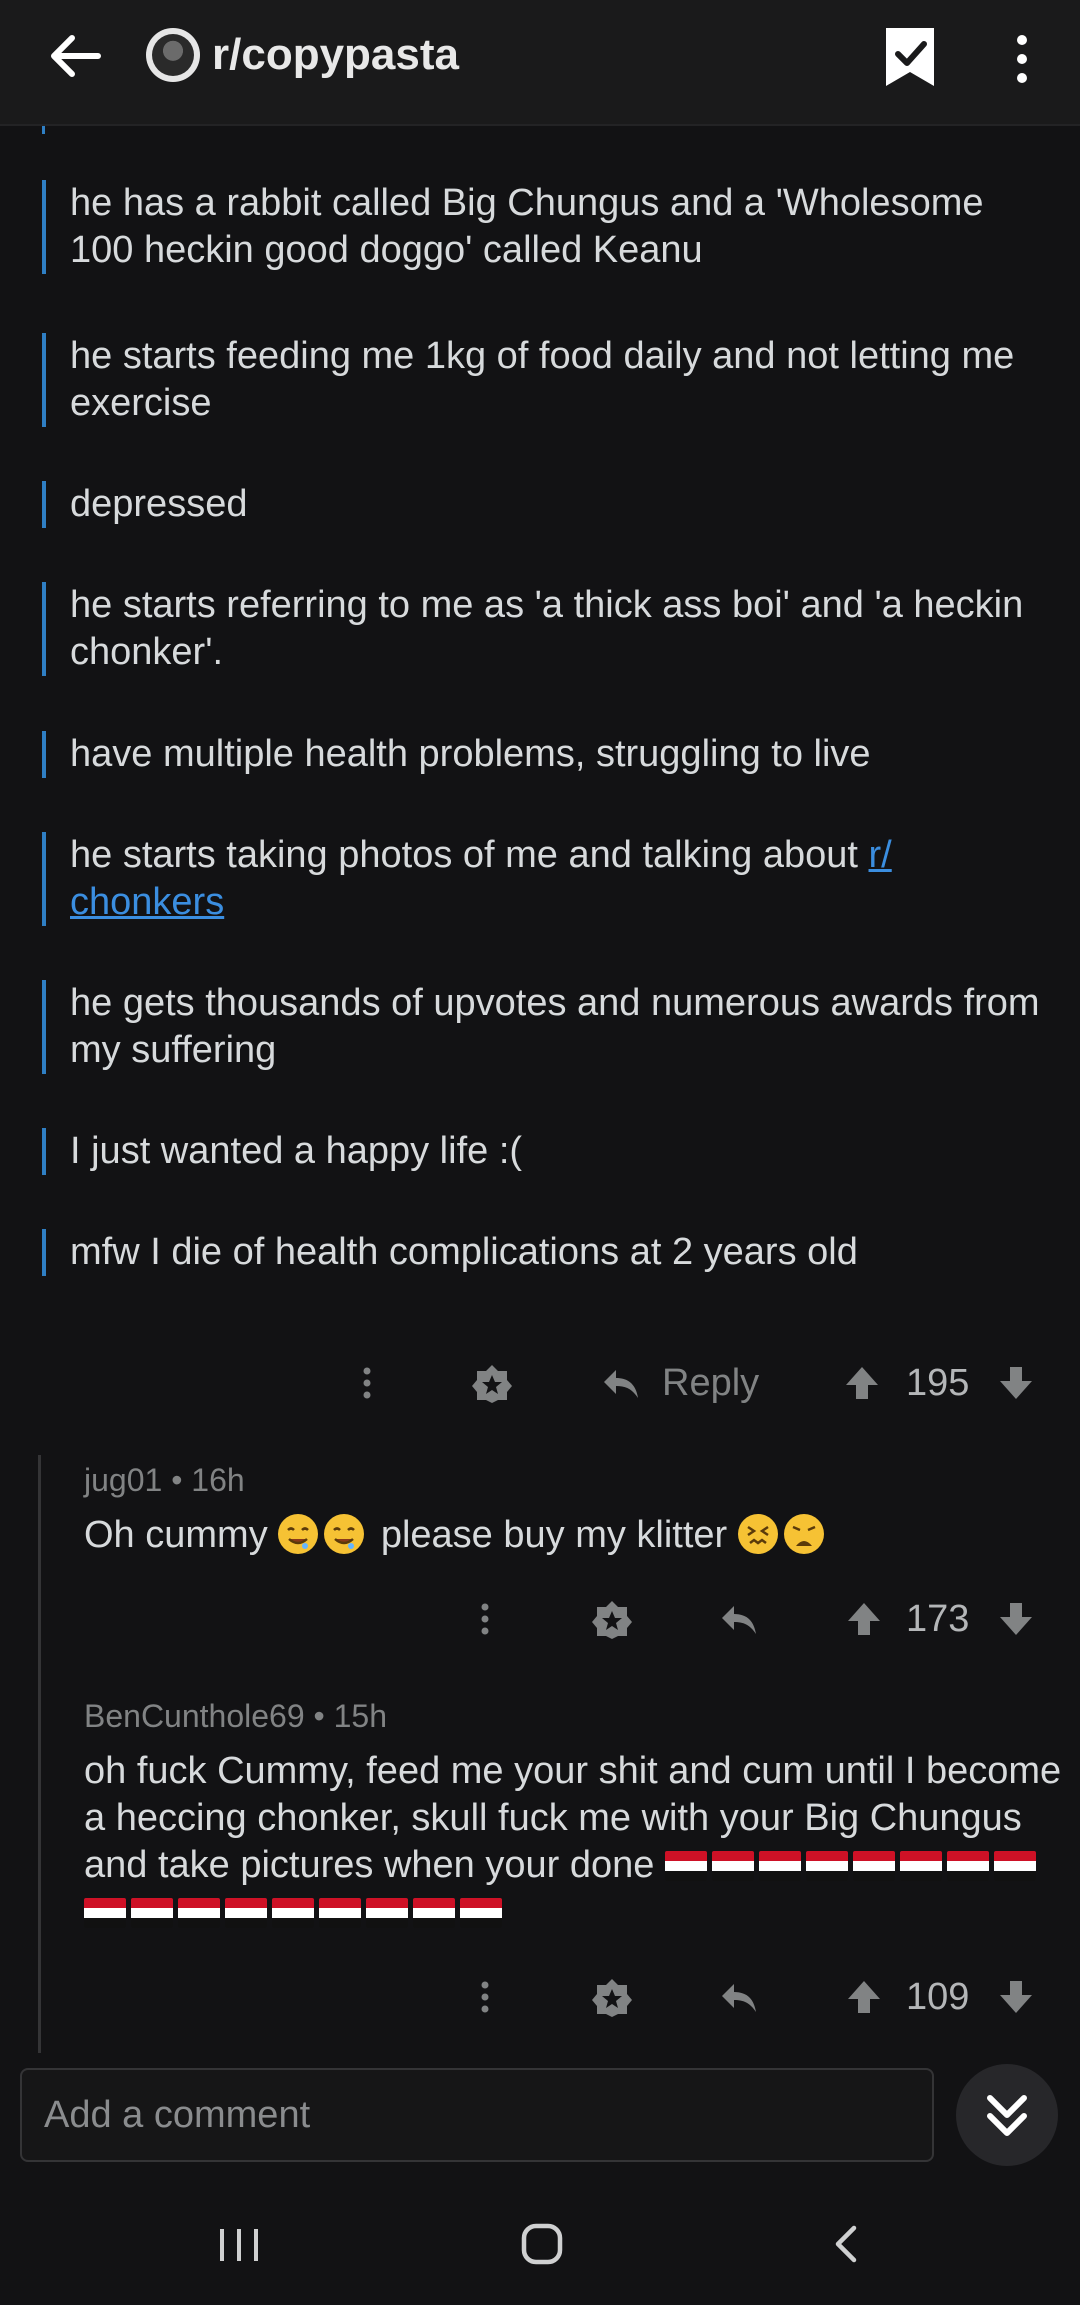 The width and height of the screenshot is (1080, 2305). What do you see at coordinates (540, 1997) in the screenshot?
I see `comment-actions: 109` at bounding box center [540, 1997].